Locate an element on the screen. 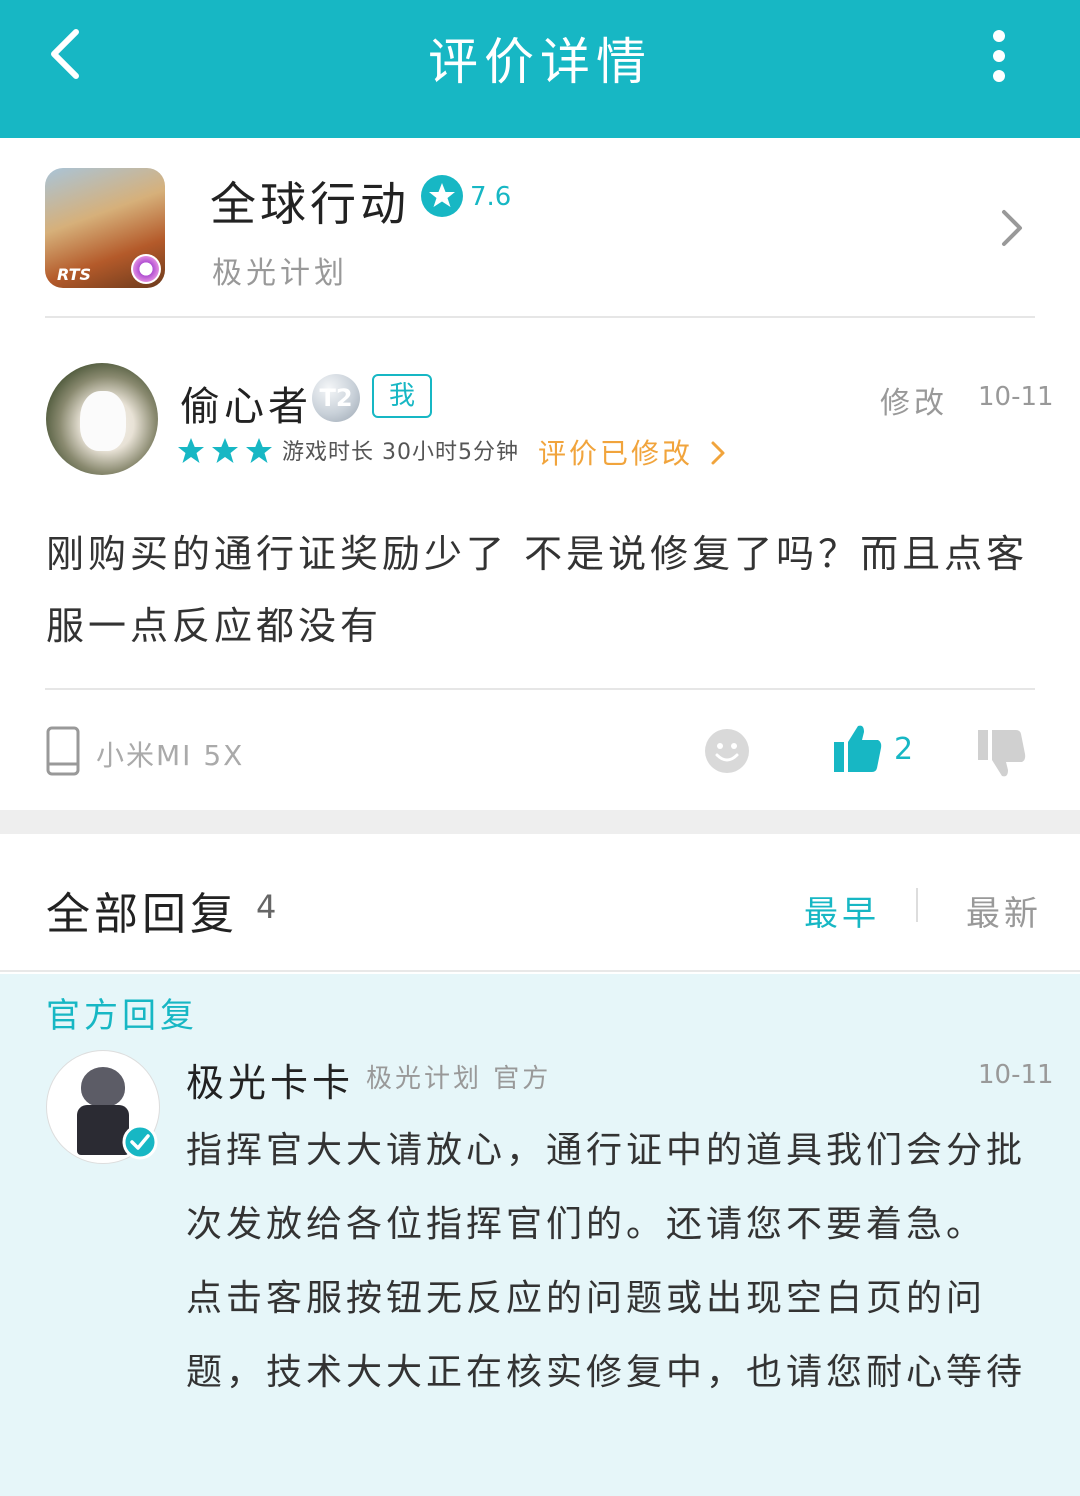 The height and width of the screenshot is (1496, 1080). user-avatar is located at coordinates (102, 419).